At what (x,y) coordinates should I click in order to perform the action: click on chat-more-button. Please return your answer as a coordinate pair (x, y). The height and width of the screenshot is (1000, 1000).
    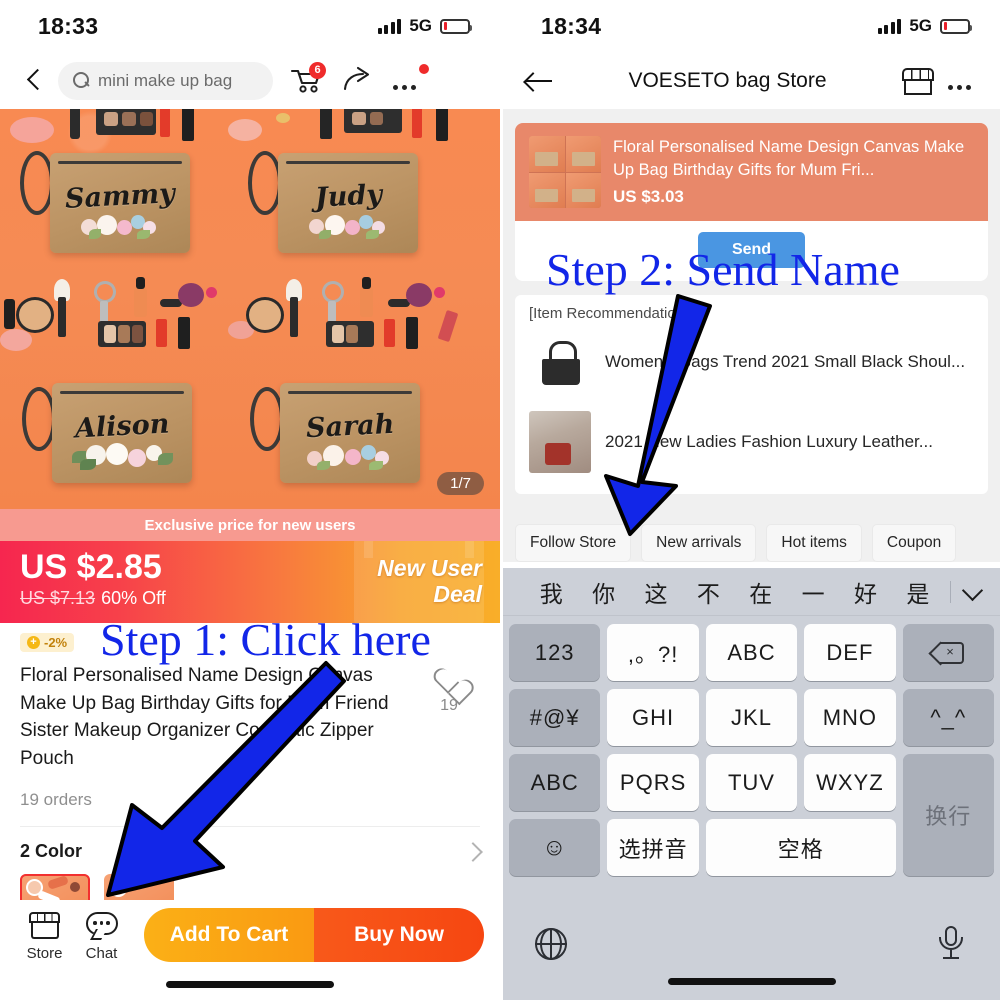
    Looking at the image, I should click on (963, 81).